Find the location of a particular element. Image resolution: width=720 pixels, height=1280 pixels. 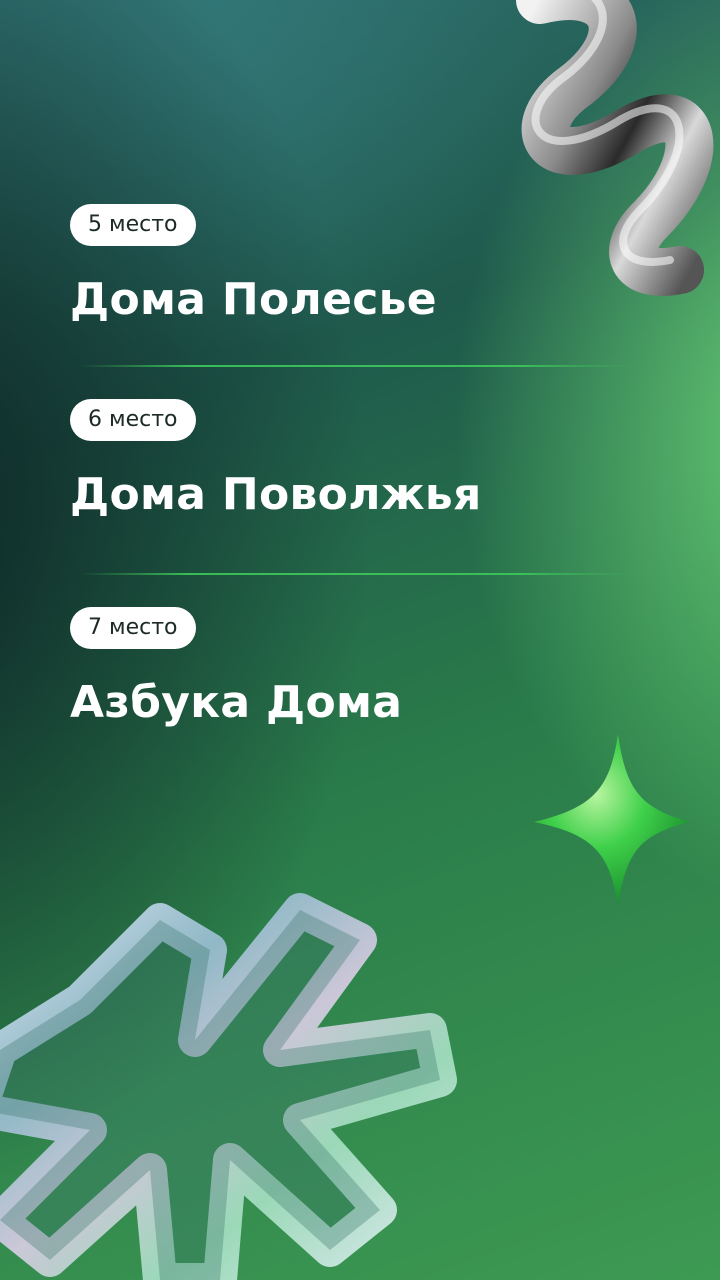

rank-badge: 5 место is located at coordinates (133, 225).